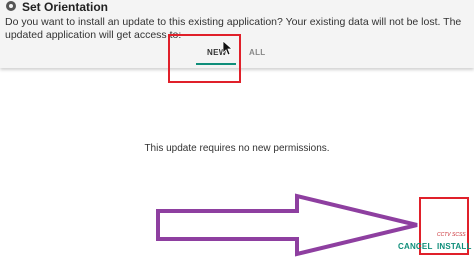 The height and width of the screenshot is (257, 474). I want to click on app-title: Set Orientation, so click(65, 7).